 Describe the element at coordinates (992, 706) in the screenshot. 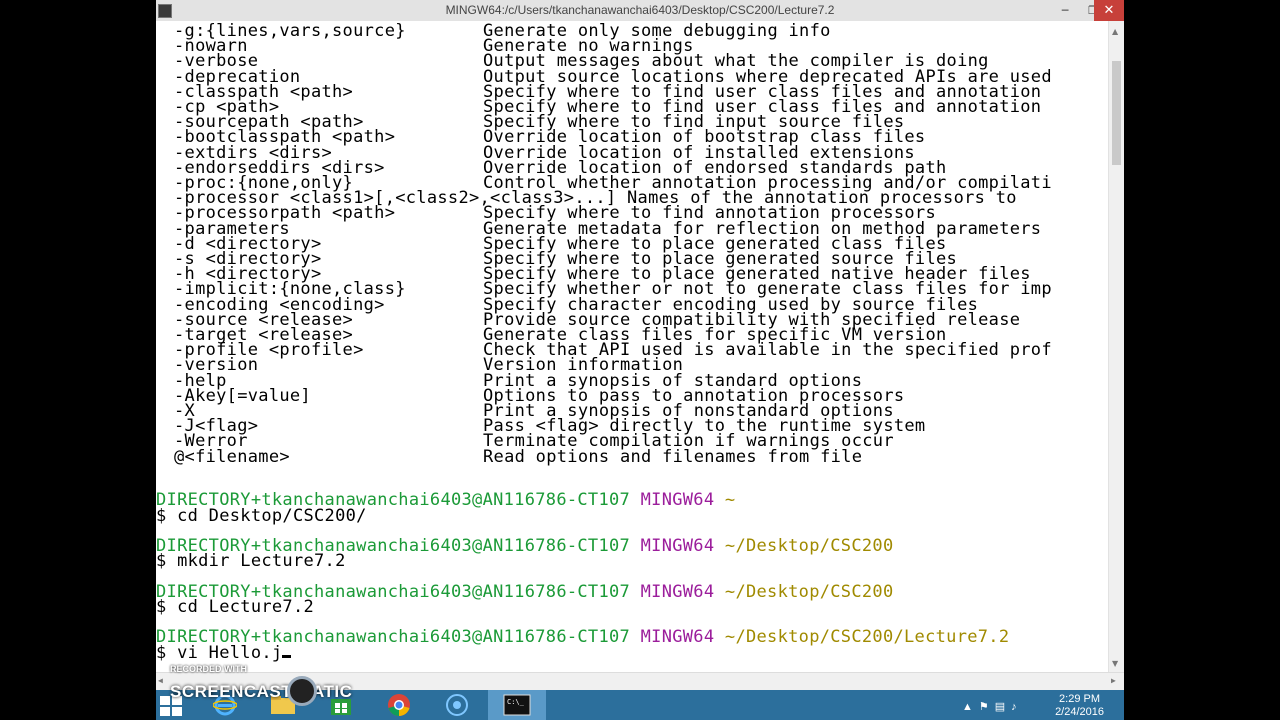

I see `tray-icons: ▲⚑▤♪` at that location.